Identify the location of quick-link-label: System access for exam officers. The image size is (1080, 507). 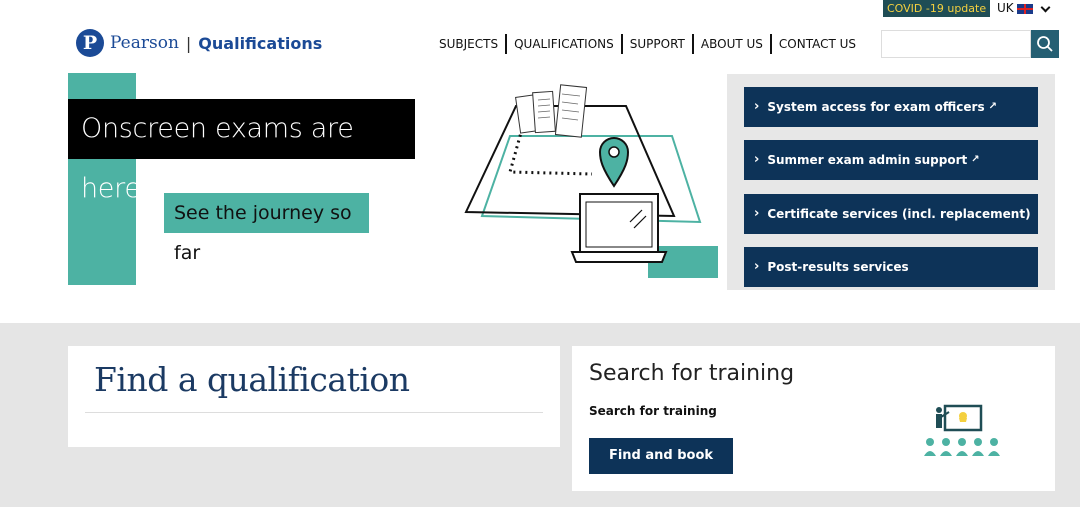
(876, 107).